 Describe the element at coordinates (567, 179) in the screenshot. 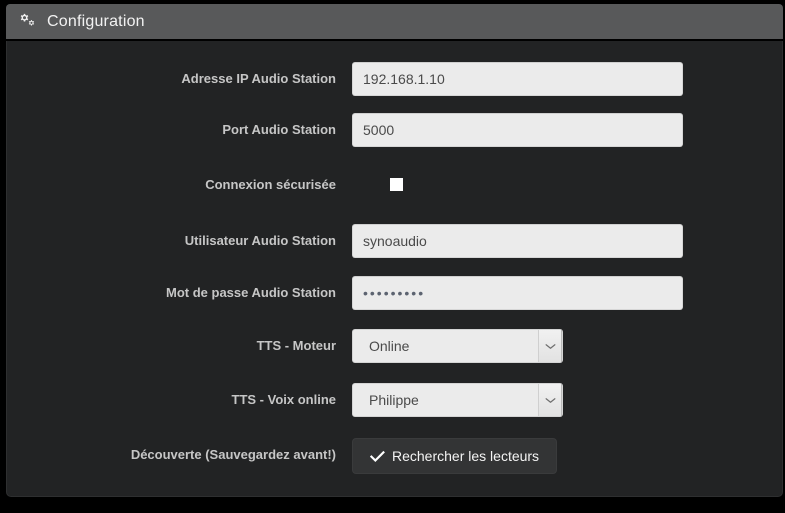

I see `control-secure-connection` at that location.